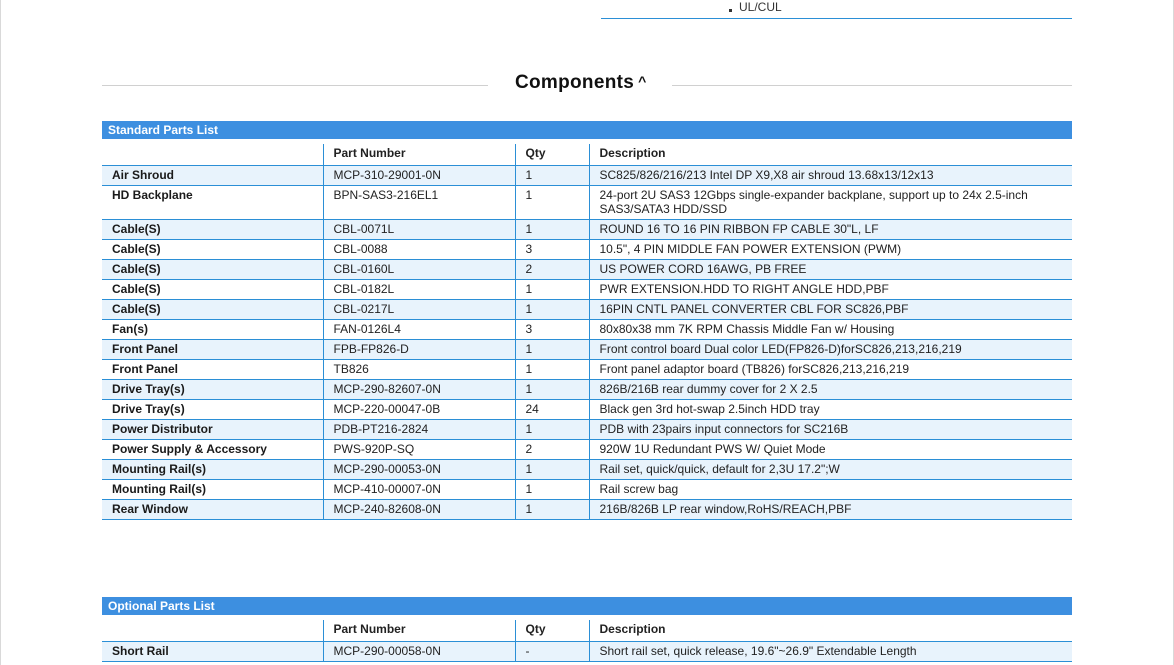 The width and height of the screenshot is (1174, 665). Describe the element at coordinates (418, 249) in the screenshot. I see `cell-part-number: CBL-0088` at that location.